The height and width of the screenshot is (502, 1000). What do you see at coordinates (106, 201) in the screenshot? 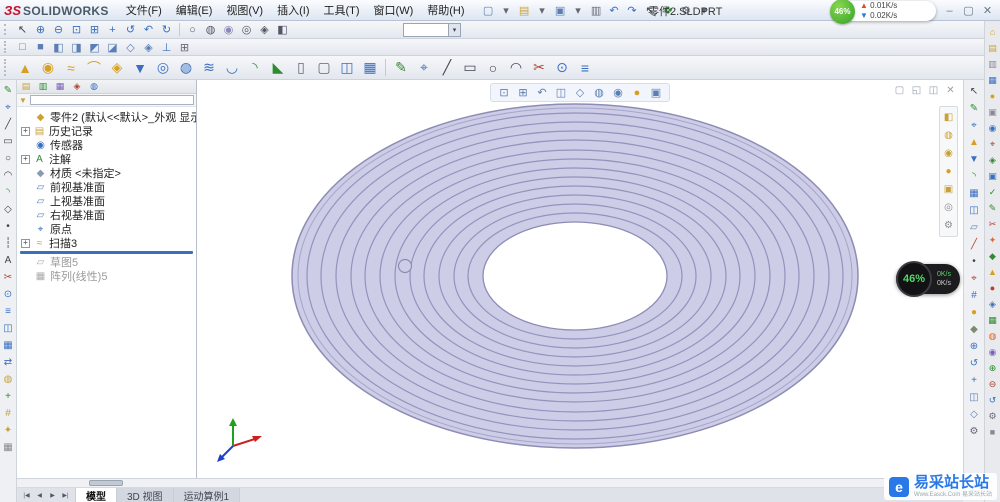
I see `tree-item-top-plane: ▱ 上视基准面` at bounding box center [106, 201].